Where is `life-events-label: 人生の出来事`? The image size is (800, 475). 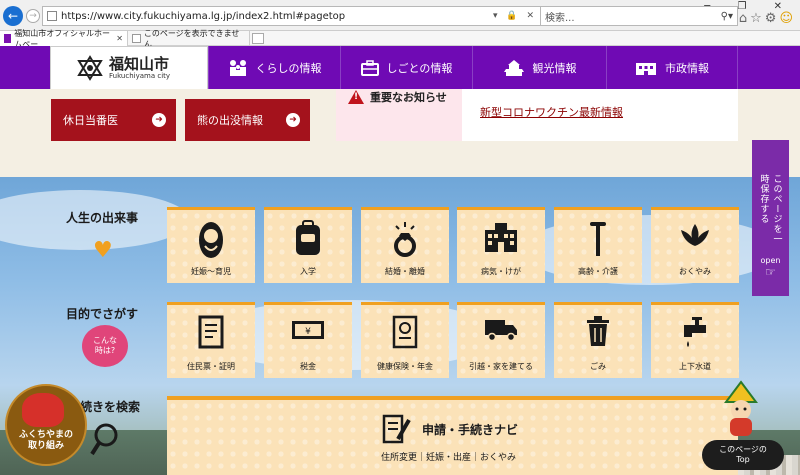
life-events-label: 人生の出来事 is located at coordinates (102, 218).